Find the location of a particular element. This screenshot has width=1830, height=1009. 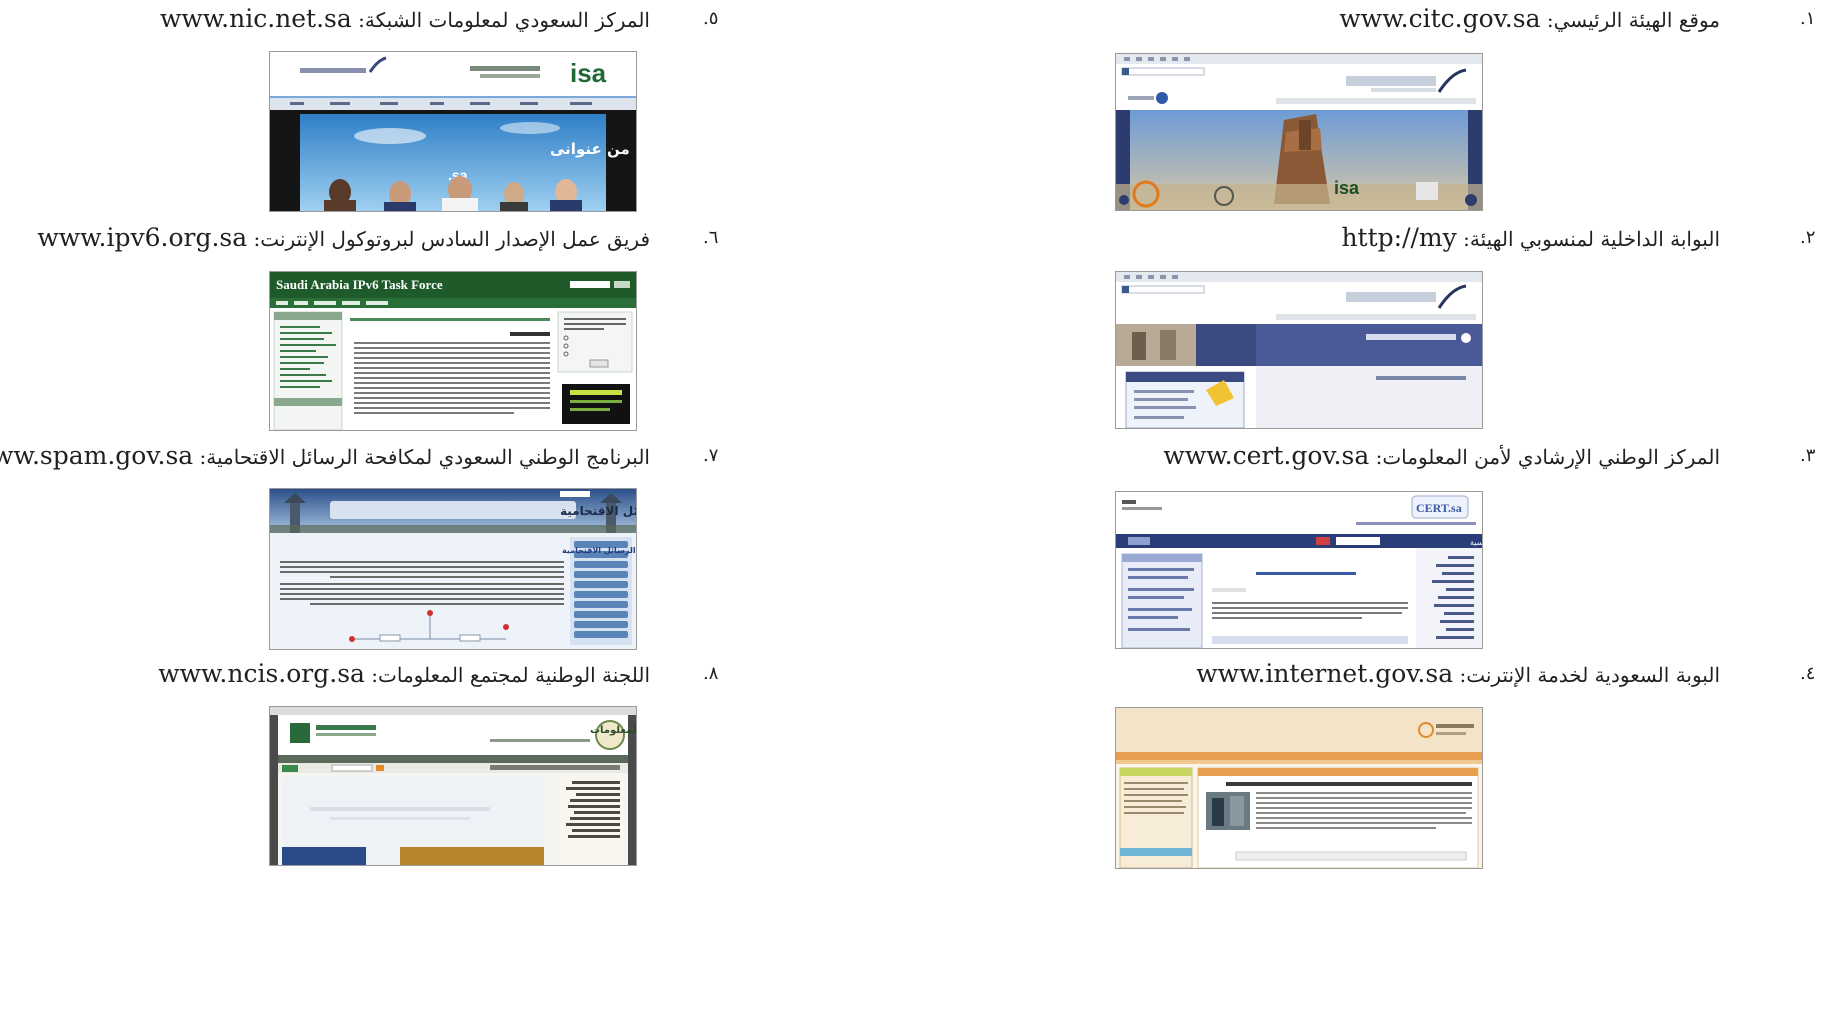

ncis-site-screenshot: اللجنة الوطنية لمجتمع المعلومات is located at coordinates (453, 786).